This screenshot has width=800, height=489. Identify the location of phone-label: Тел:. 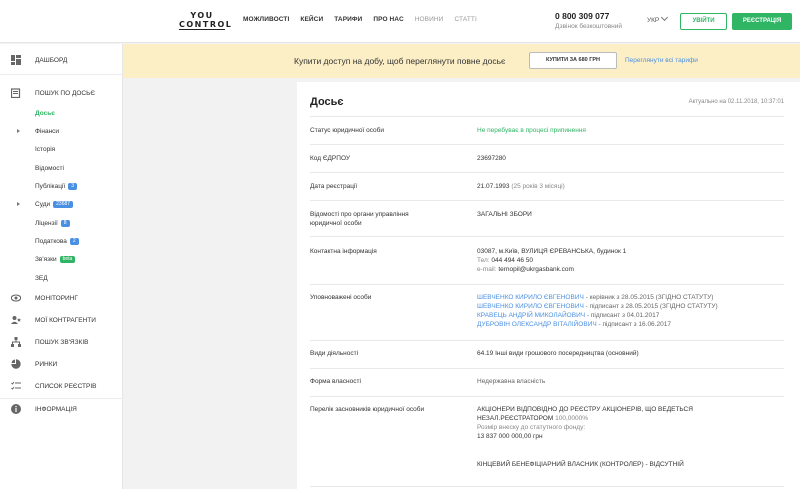
(483, 260).